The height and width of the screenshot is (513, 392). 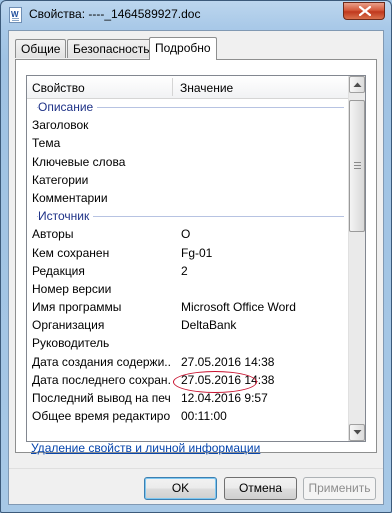 I want to click on list-row-revision: Редакция 2, so click(x=188, y=271).